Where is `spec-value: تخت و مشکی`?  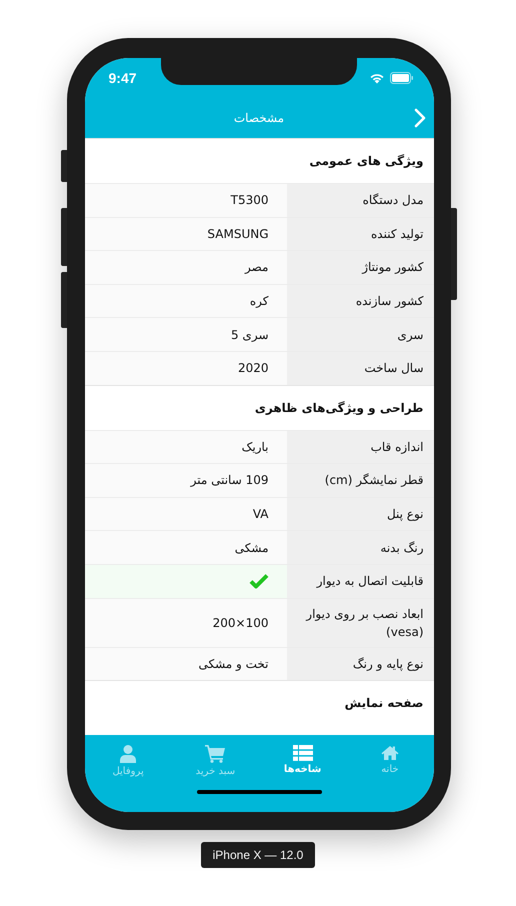 spec-value: تخت و مشکی is located at coordinates (233, 663).